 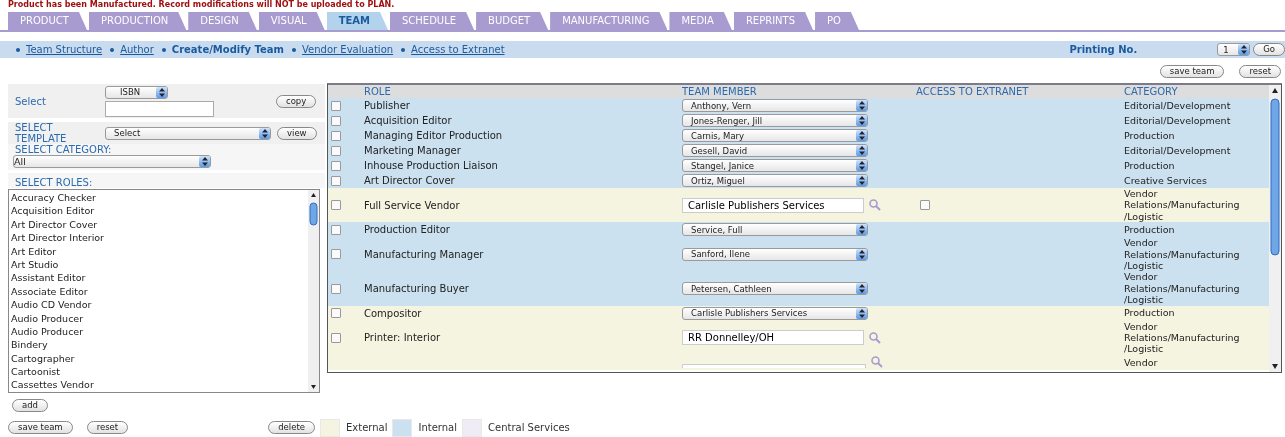 I want to click on scrollbar-icon, so click(x=313, y=291).